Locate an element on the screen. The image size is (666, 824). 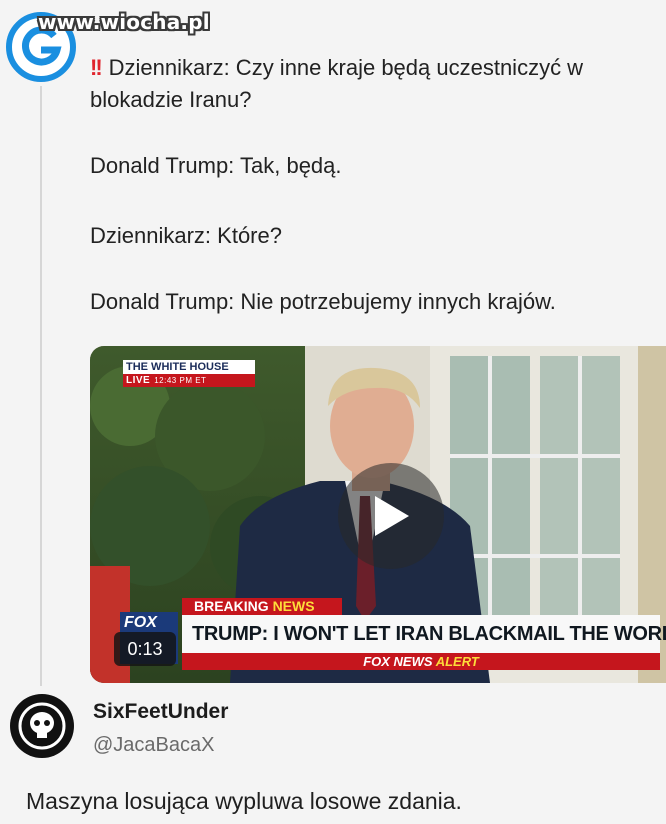
live-label: LIVE 12:43 PM ET is located at coordinates (189, 380).